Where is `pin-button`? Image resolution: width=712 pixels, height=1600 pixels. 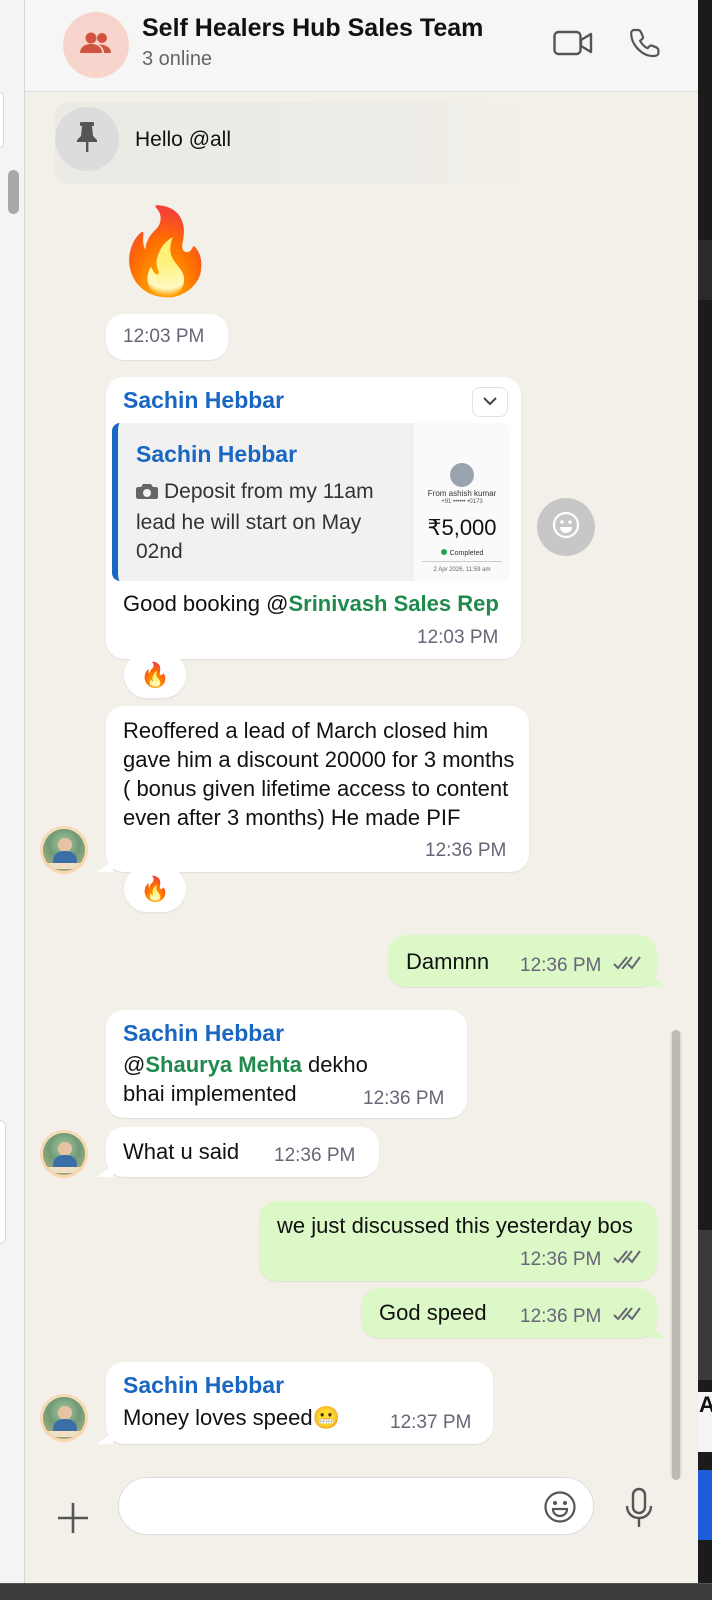
pin-button is located at coordinates (87, 139).